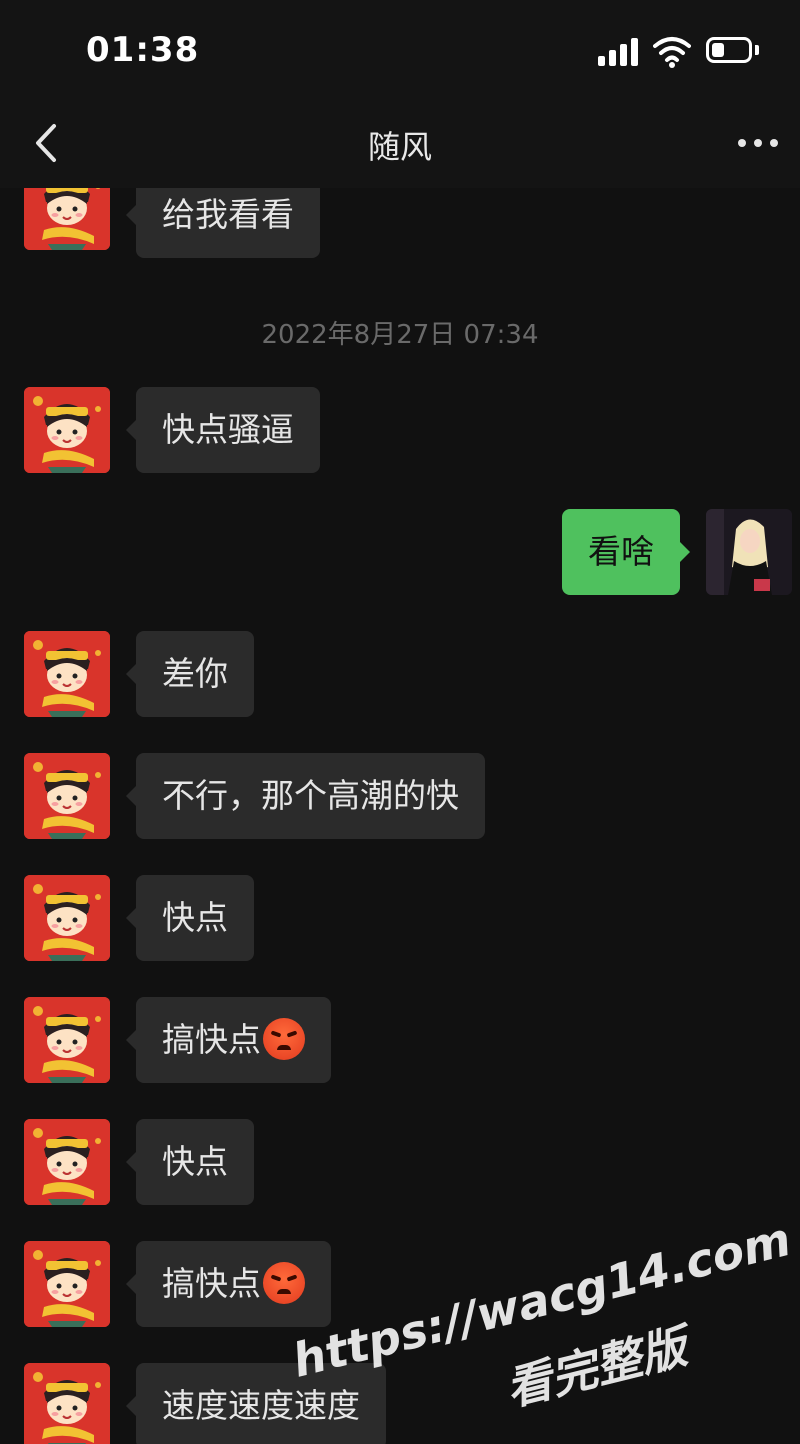 Image resolution: width=800 pixels, height=1444 pixels. What do you see at coordinates (223, 430) in the screenshot?
I see `message-bubble: 快点骚逼` at bounding box center [223, 430].